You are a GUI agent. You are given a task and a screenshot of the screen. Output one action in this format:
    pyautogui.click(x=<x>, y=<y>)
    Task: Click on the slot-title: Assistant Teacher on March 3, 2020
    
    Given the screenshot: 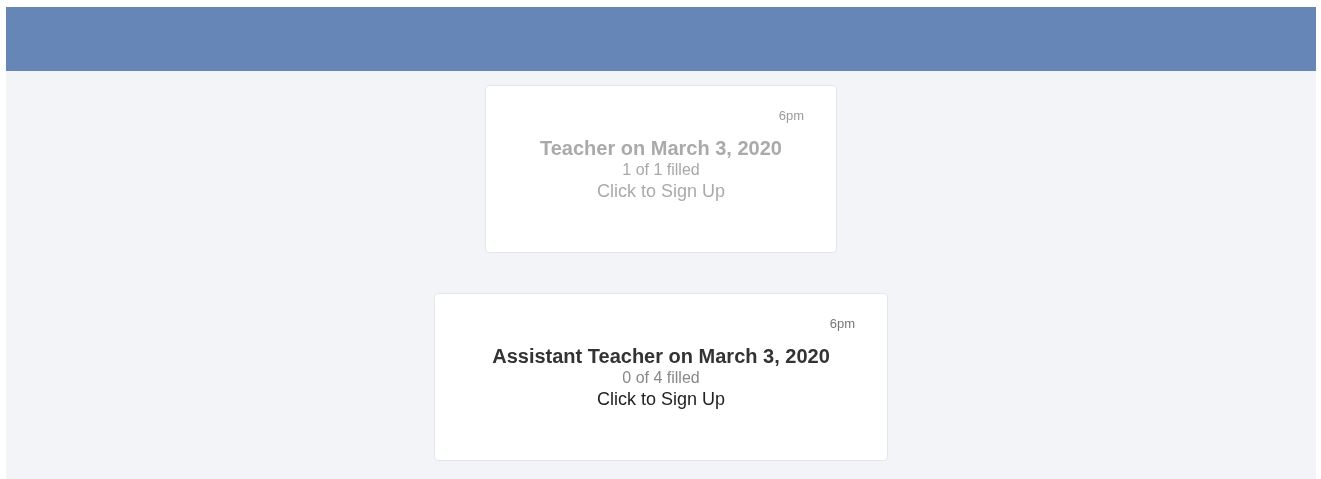 What is the action you would take?
    pyautogui.click(x=661, y=355)
    